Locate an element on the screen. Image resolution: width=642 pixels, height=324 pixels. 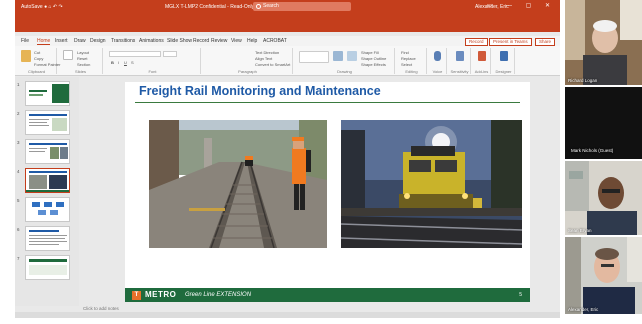
tab-acrobat: ACROBAT is located at coordinates (275, 41).